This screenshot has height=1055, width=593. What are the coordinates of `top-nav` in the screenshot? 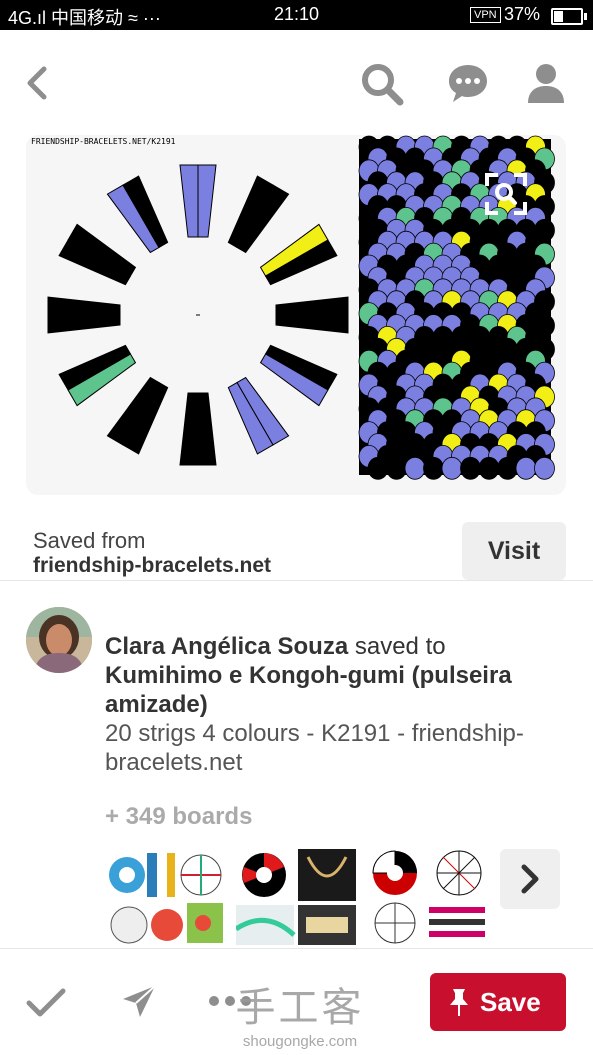 It's located at (296, 80).